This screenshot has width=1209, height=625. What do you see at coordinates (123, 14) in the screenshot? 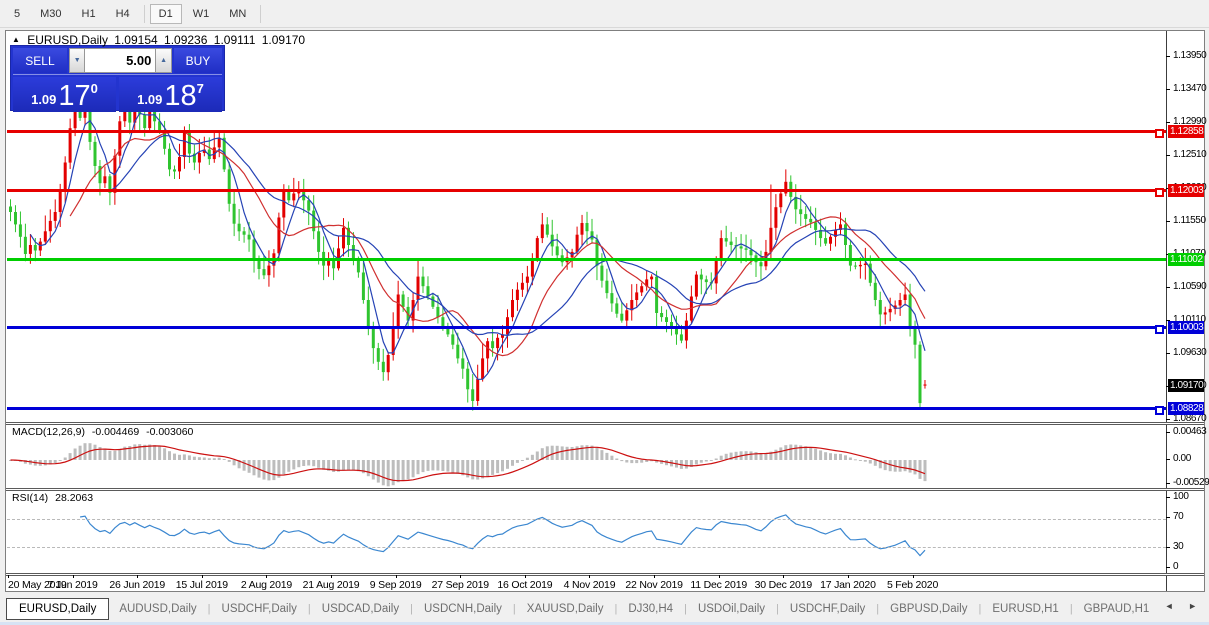
I see `timeframe-h4: H4` at bounding box center [123, 14].